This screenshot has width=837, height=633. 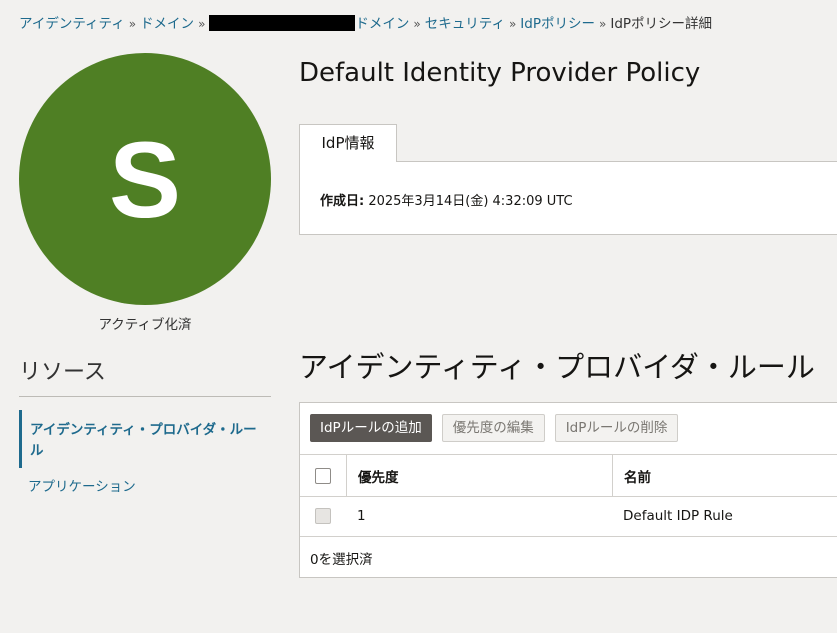 I want to click on breadcrumb-domain: ドメイン, so click(x=382, y=24).